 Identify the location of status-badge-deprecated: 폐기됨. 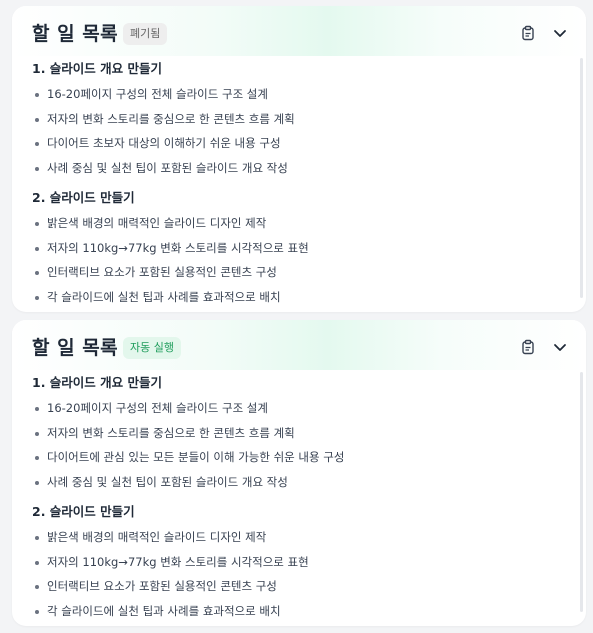
(145, 34).